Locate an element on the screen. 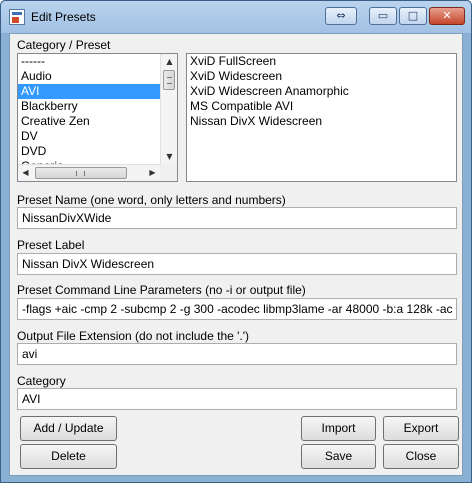 The width and height of the screenshot is (472, 483). category-vertical-scrollbar: ▲ ▼ is located at coordinates (168, 109).